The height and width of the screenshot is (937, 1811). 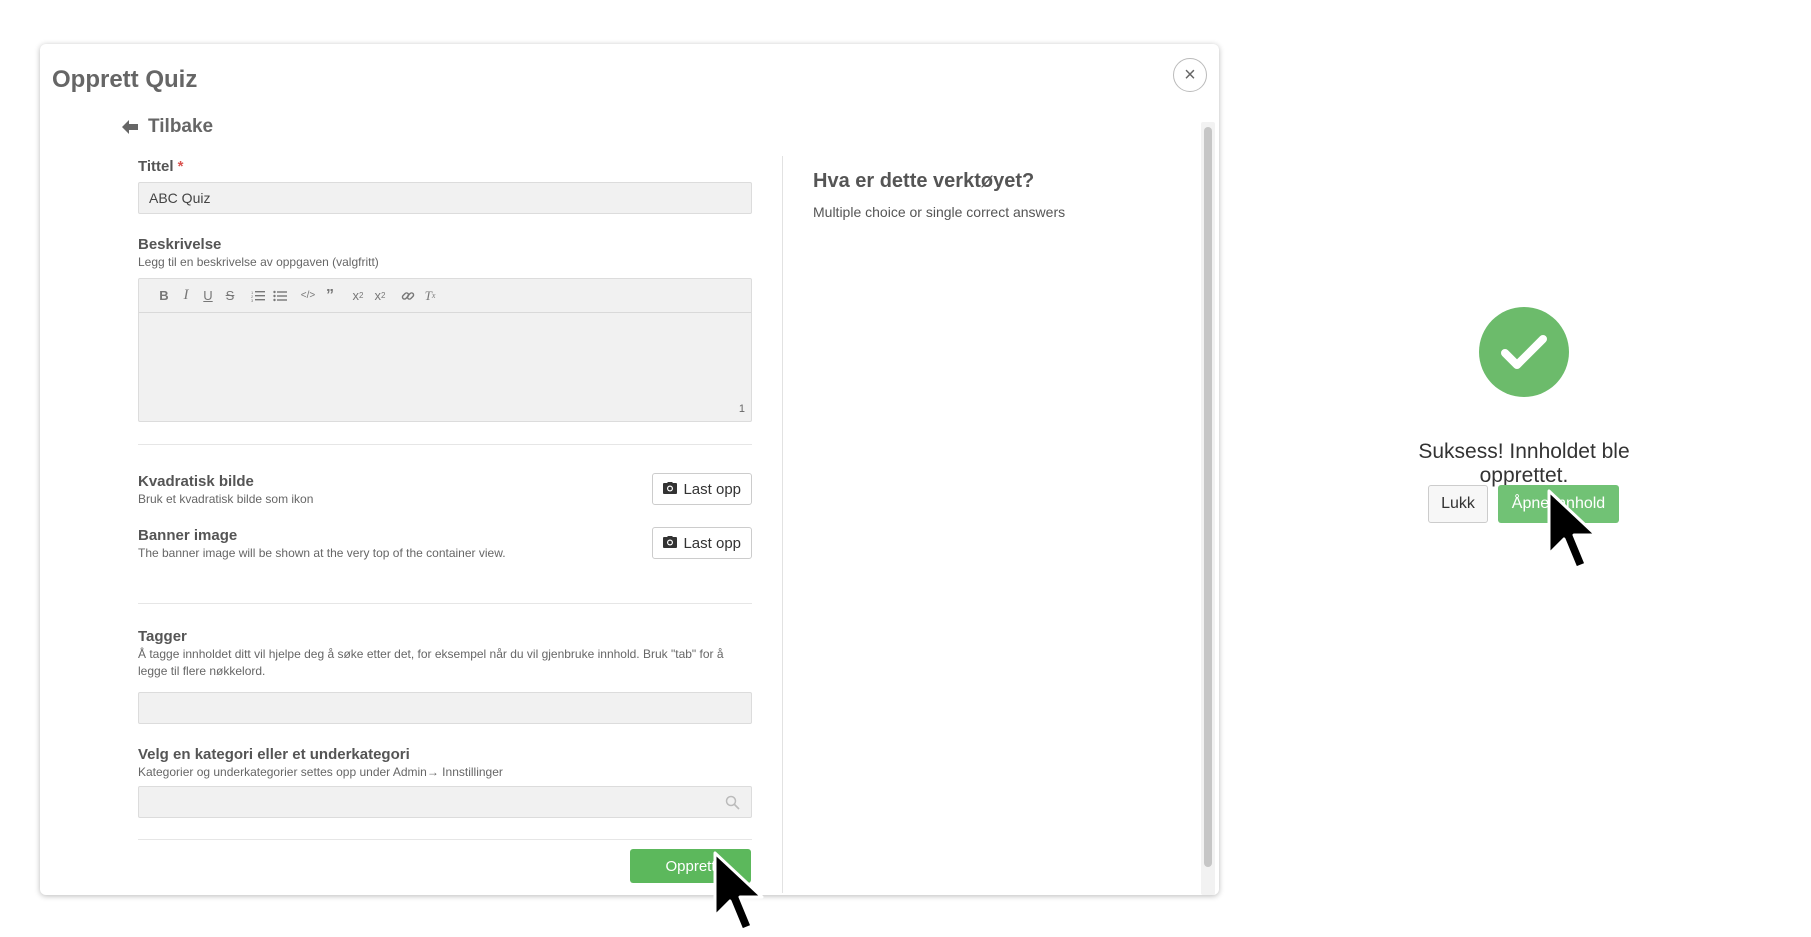 What do you see at coordinates (208, 296) in the screenshot?
I see `underline-icon: U` at bounding box center [208, 296].